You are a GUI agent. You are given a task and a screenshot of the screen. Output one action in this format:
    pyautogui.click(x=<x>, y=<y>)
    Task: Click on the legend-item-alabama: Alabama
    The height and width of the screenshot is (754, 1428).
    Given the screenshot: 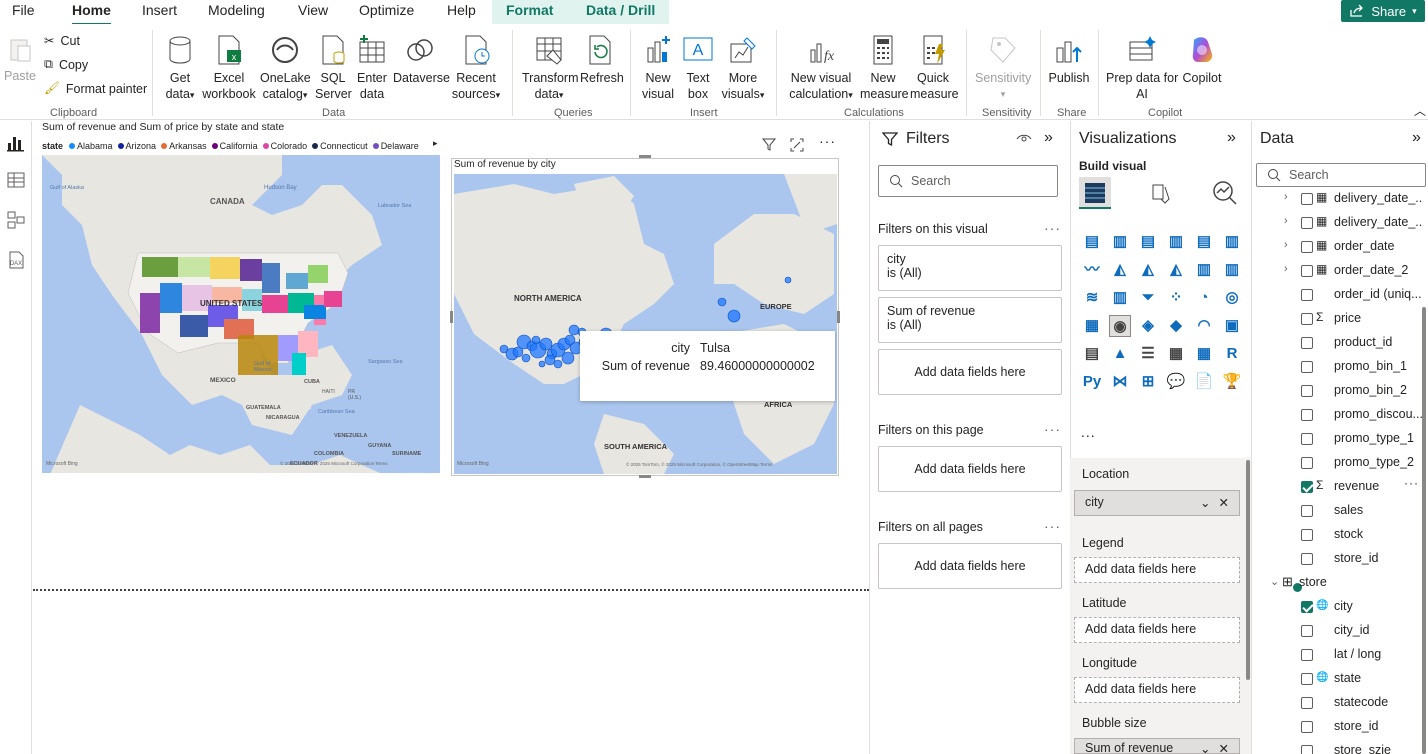 What is the action you would take?
    pyautogui.click(x=91, y=146)
    